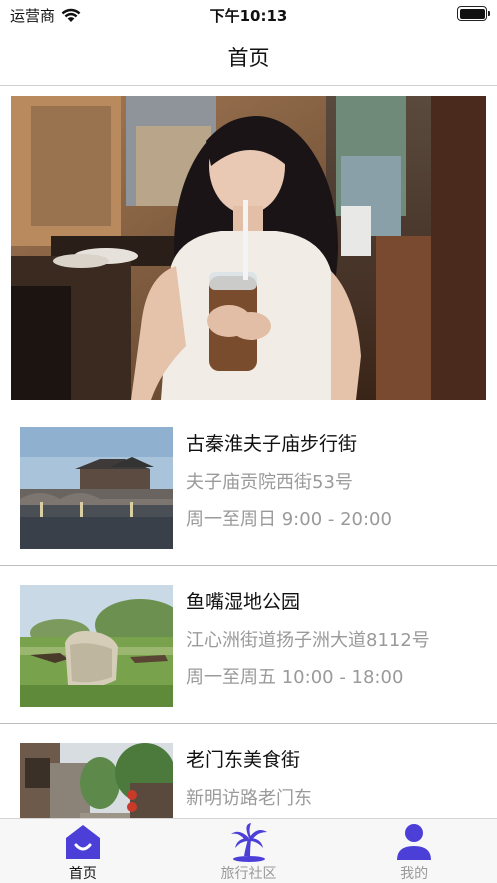  What do you see at coordinates (414, 842) in the screenshot?
I see `user-icon` at bounding box center [414, 842].